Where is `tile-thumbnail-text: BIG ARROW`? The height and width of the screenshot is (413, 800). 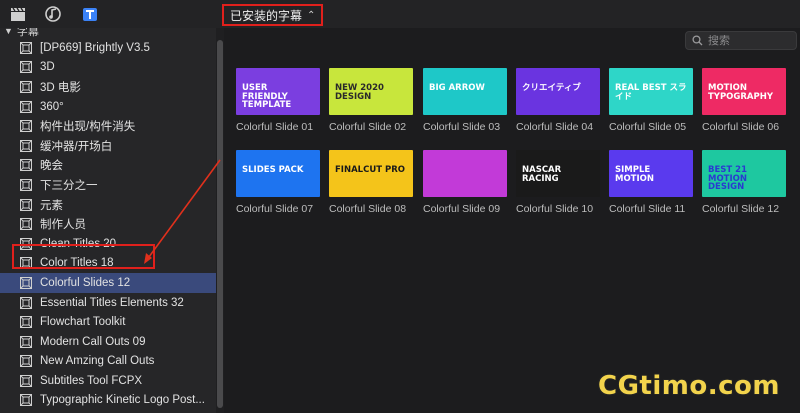 tile-thumbnail-text: BIG ARROW is located at coordinates (457, 88).